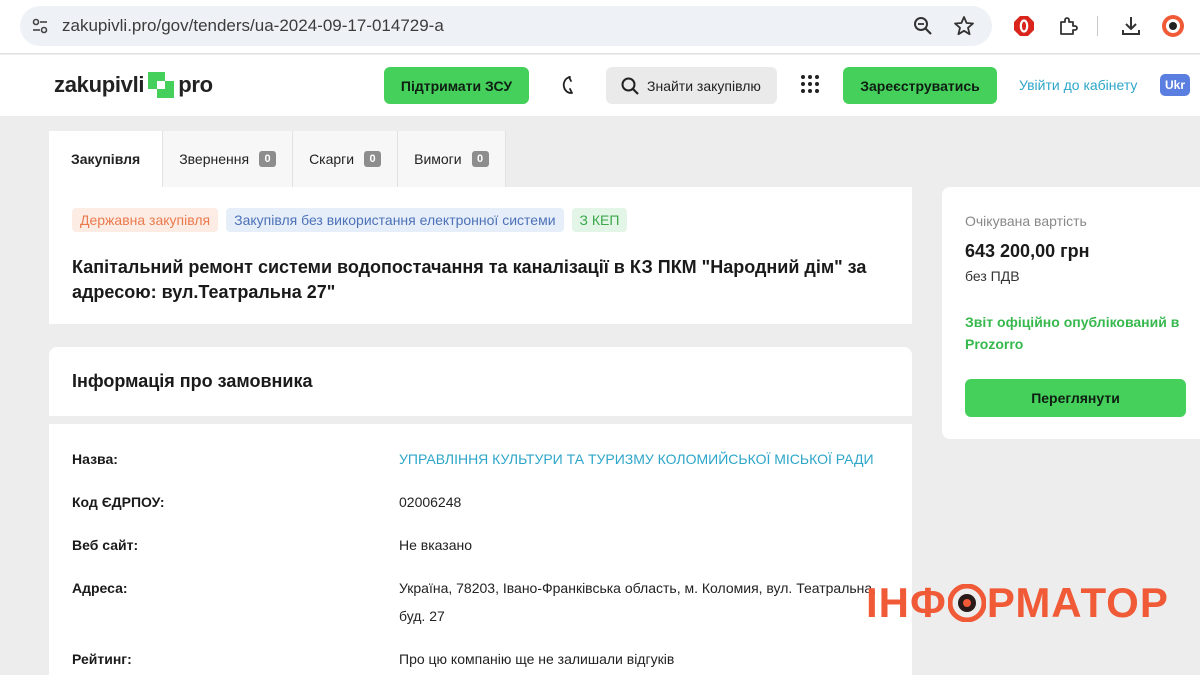 The image size is (1200, 675). What do you see at coordinates (1072, 333) in the screenshot?
I see `report-published-text: Звіт офіційно опублікований в Prozorro` at bounding box center [1072, 333].